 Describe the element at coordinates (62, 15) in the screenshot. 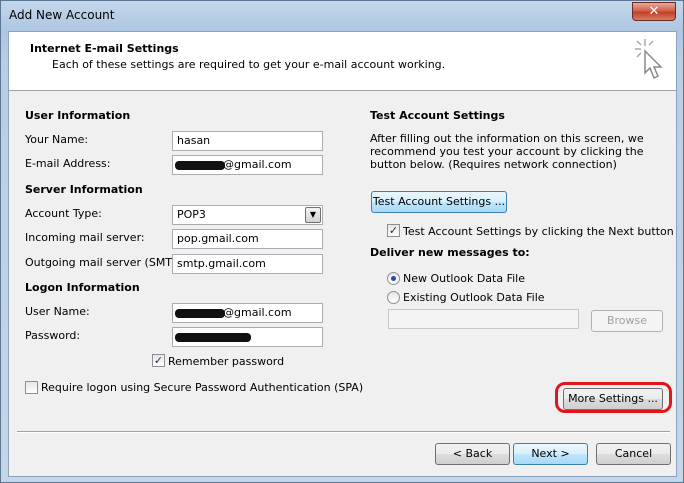

I see `window-title: Add New Account` at that location.